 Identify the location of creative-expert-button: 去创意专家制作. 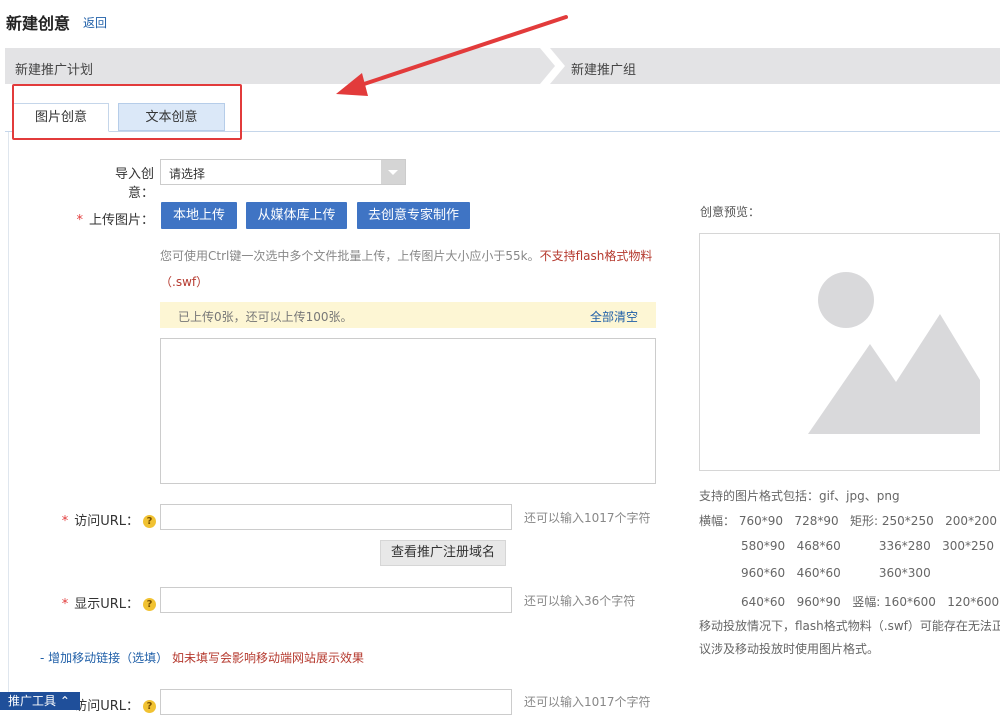
(413, 215).